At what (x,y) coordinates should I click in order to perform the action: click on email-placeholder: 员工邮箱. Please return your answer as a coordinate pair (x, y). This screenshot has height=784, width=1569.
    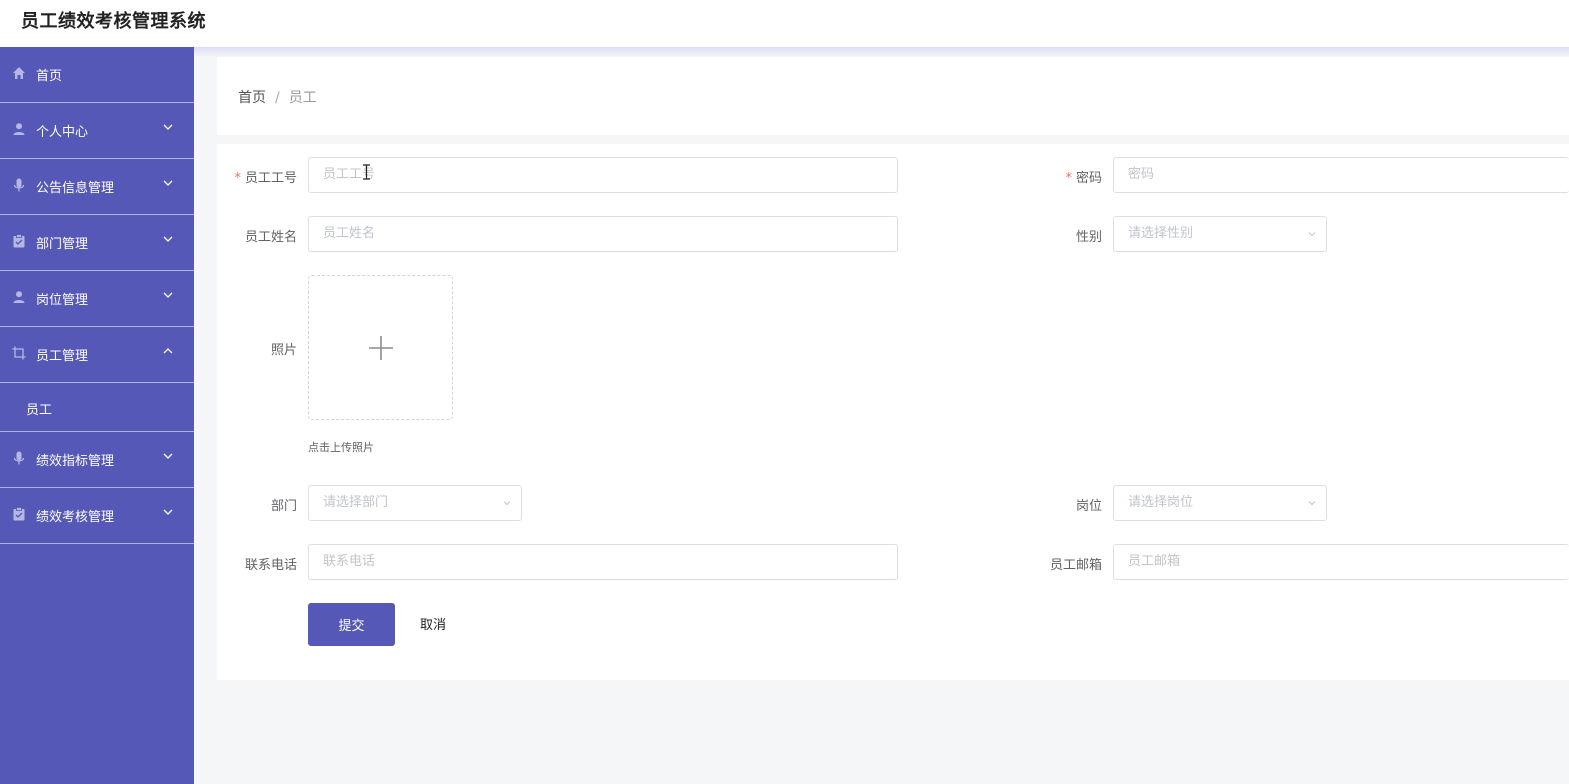
    Looking at the image, I should click on (1154, 561).